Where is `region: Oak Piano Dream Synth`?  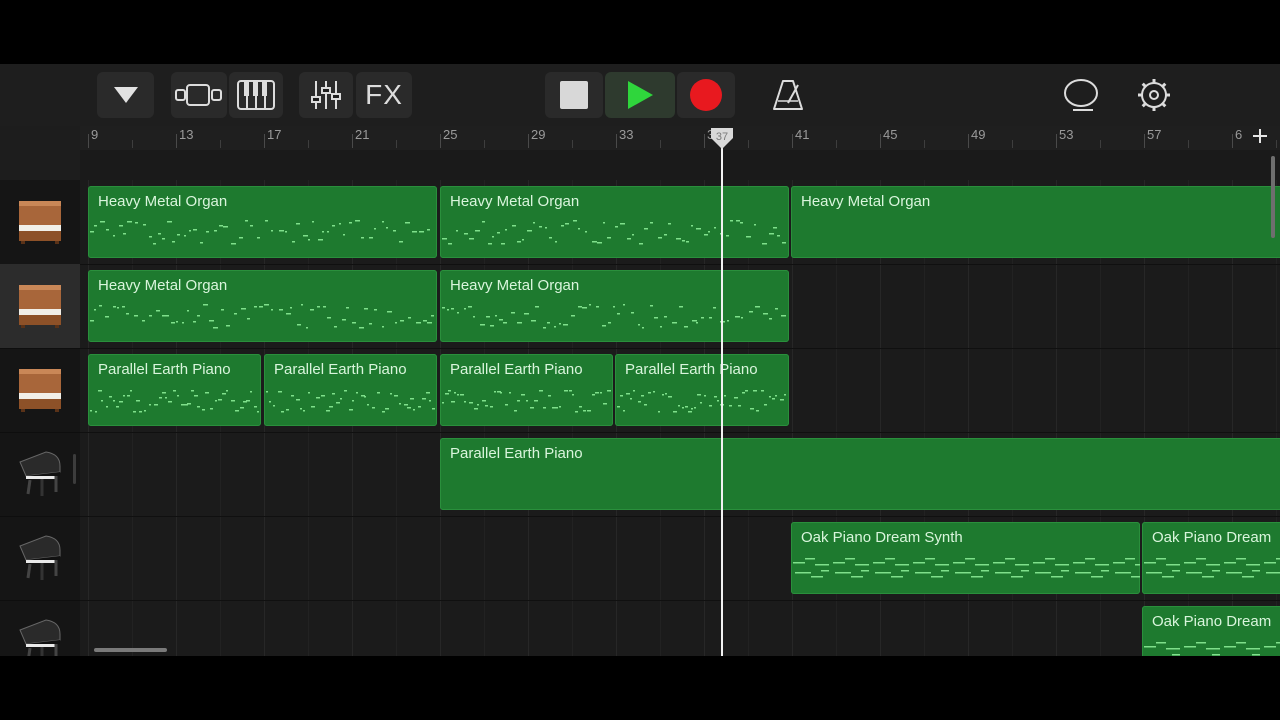
region: Oak Piano Dream Synth is located at coordinates (965, 558).